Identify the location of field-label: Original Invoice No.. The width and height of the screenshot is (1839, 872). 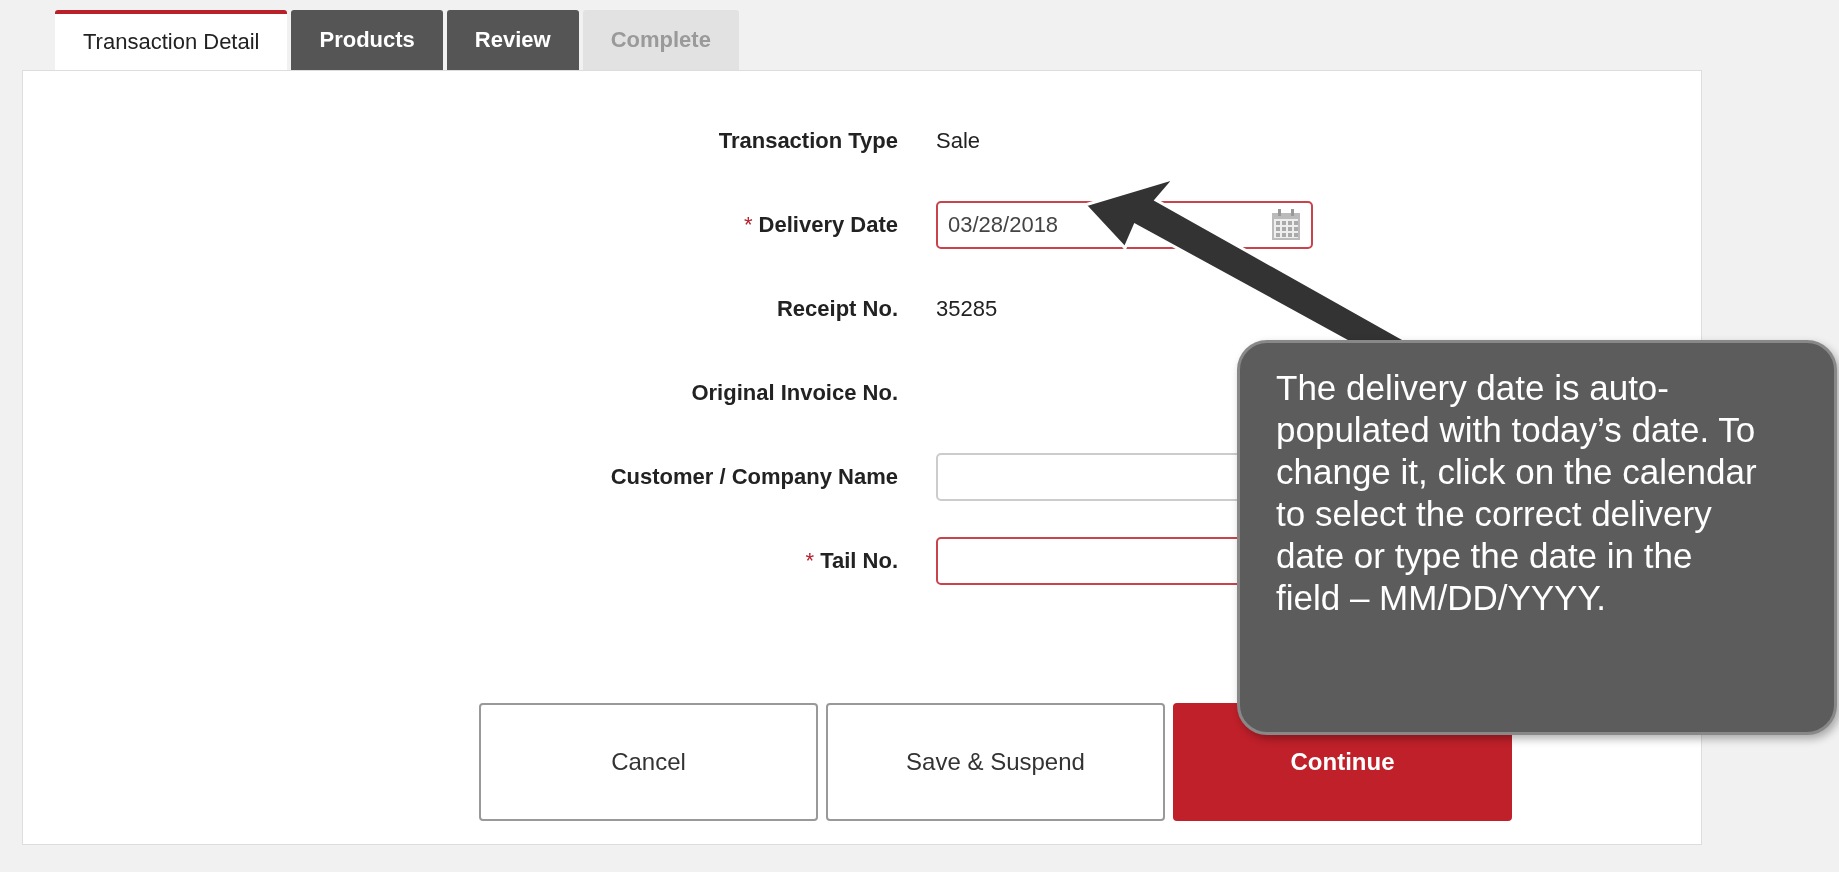
(794, 393).